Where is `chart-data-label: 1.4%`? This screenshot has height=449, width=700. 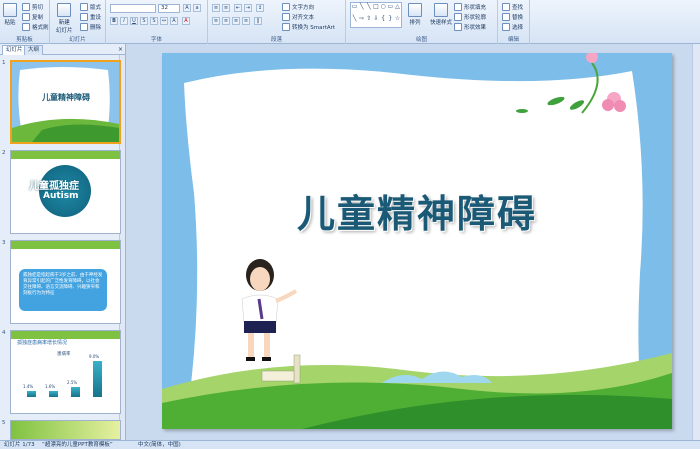
chart-data-label: 1.4% is located at coordinates (28, 387).